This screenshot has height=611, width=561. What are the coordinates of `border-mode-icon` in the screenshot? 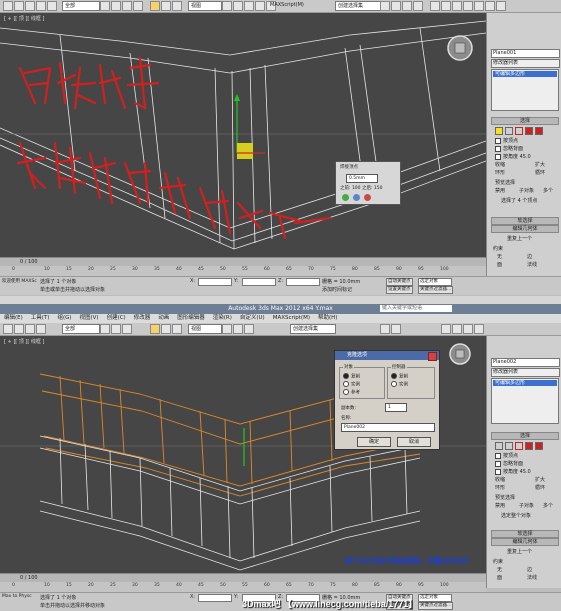 It's located at (519, 131).